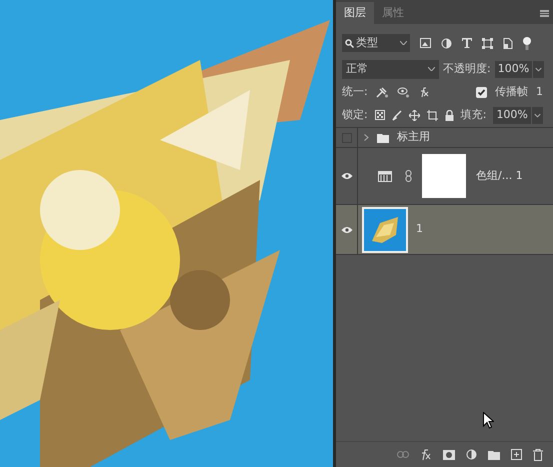 Image resolution: width=553 pixels, height=467 pixels. I want to click on type-icon, so click(467, 43).